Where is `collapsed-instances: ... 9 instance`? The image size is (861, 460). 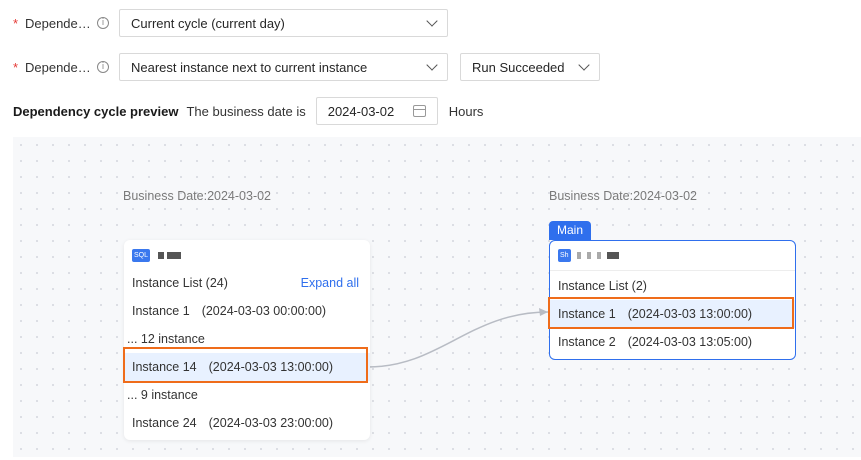 collapsed-instances: ... 9 instance is located at coordinates (247, 395).